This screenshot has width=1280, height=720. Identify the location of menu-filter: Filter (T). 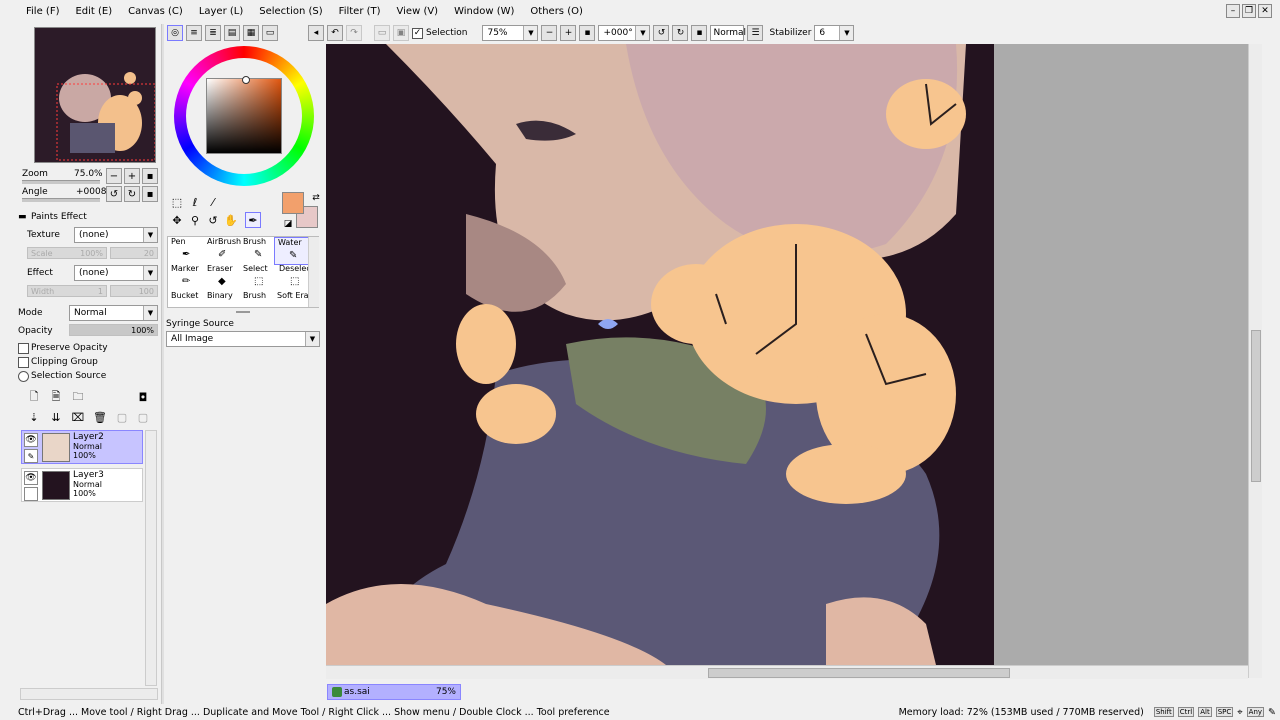
(360, 11).